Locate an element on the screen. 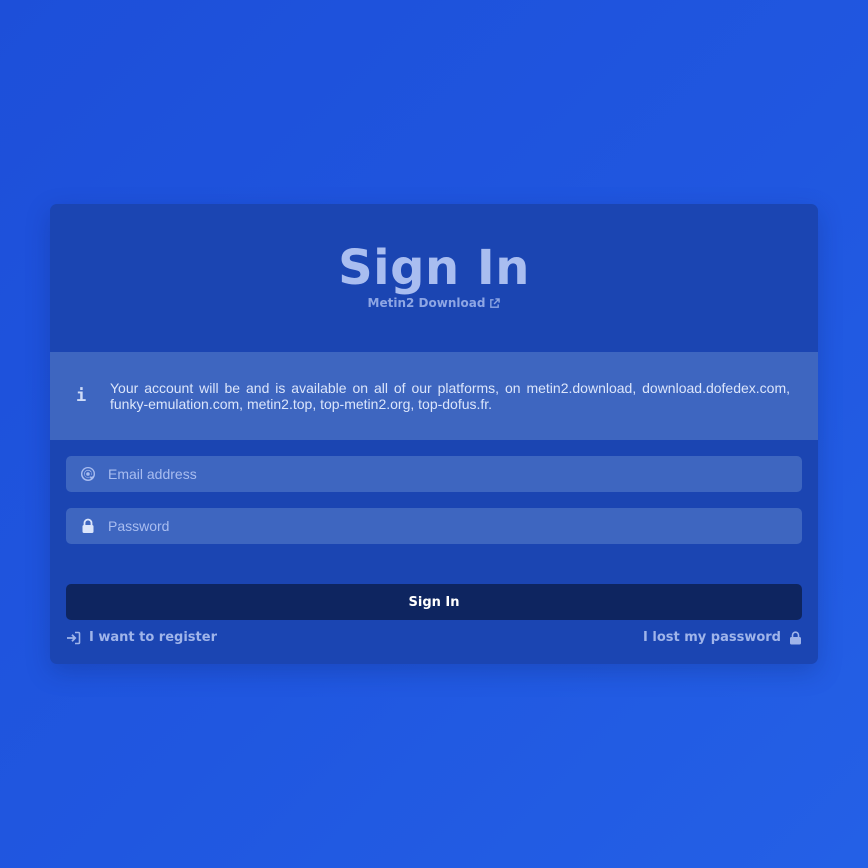  email-field-wrapper is located at coordinates (434, 474).